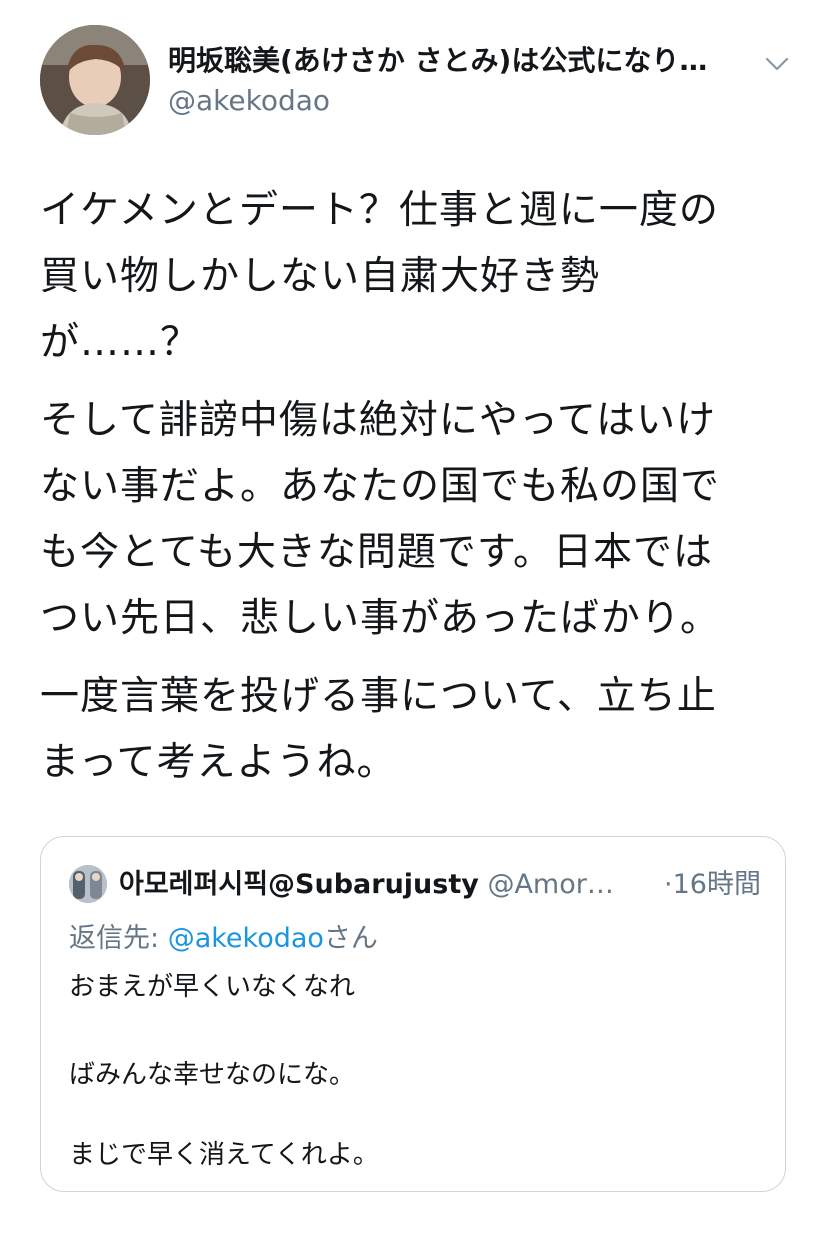  Describe the element at coordinates (212, 987) in the screenshot. I see `quoted-tweet-line: おまえが早くいなくなれ` at that location.